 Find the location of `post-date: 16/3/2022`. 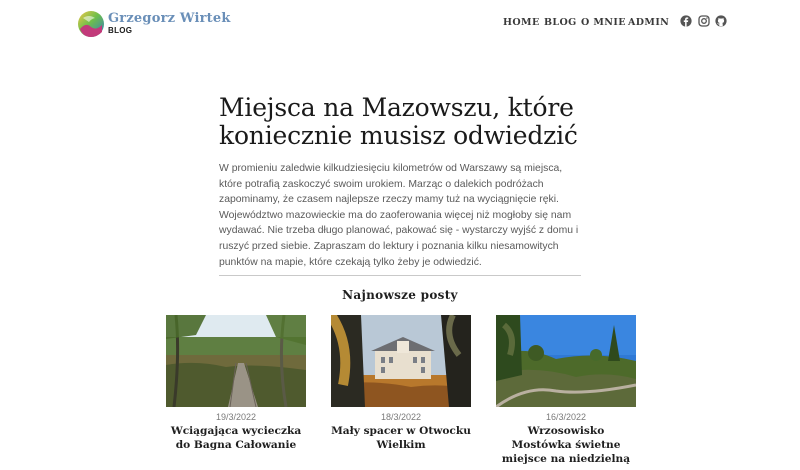

post-date: 16/3/2022 is located at coordinates (566, 417).